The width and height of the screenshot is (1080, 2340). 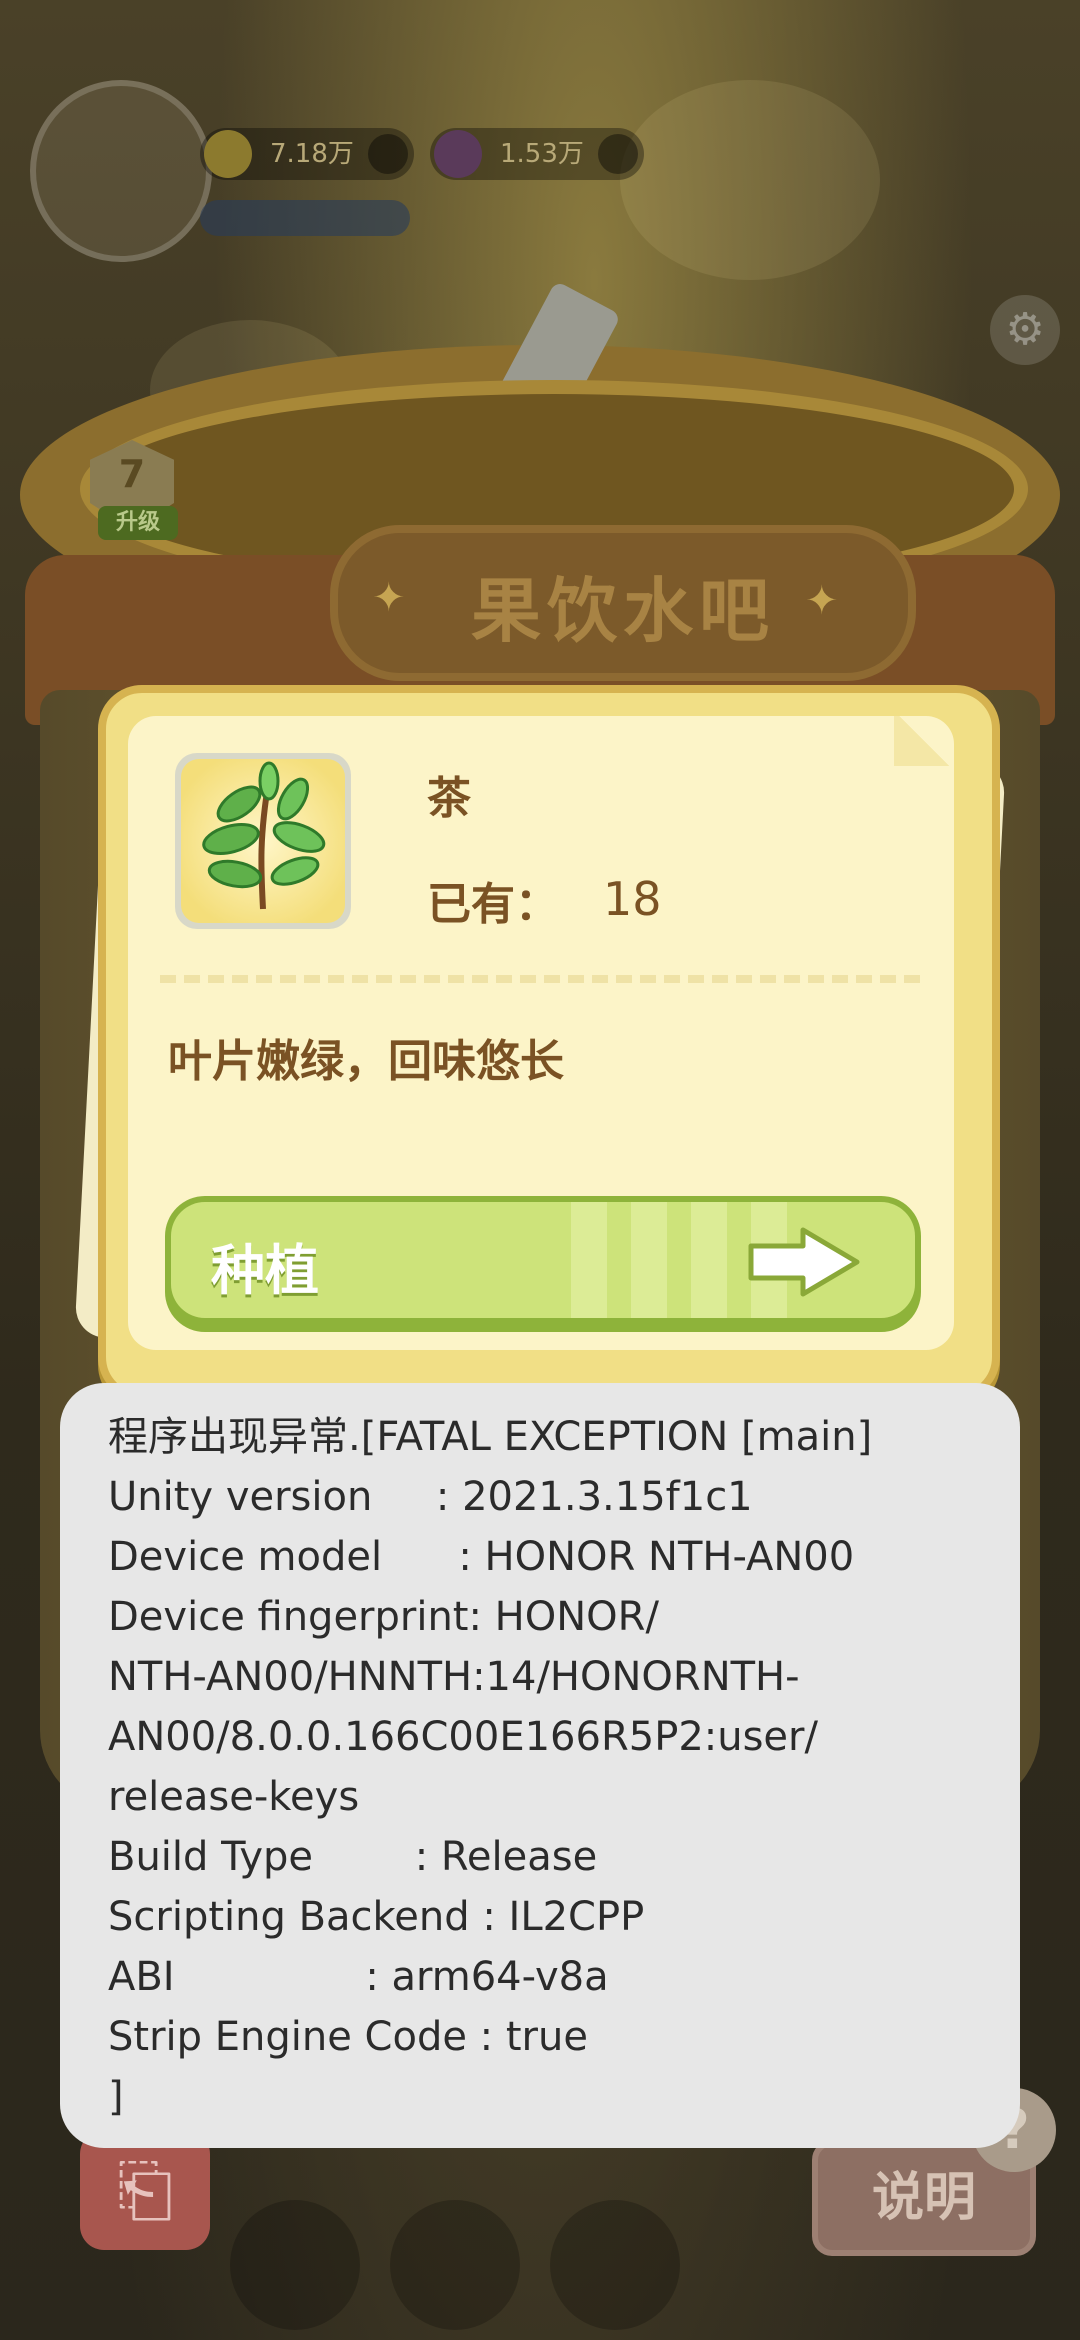 I want to click on crash-line: Device fingerprint: HONOR/, so click(x=383, y=1617).